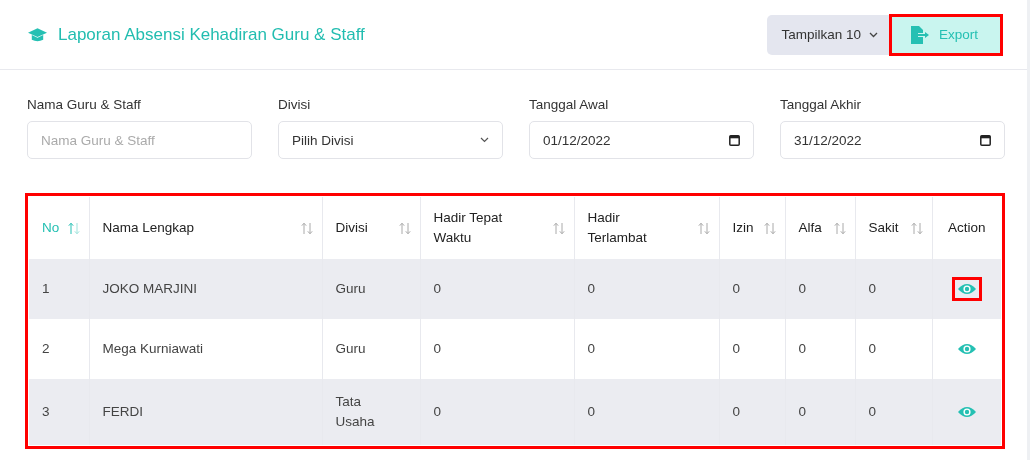 The width and height of the screenshot is (1034, 460). Describe the element at coordinates (37, 34) in the screenshot. I see `graduation-cap-icon` at that location.